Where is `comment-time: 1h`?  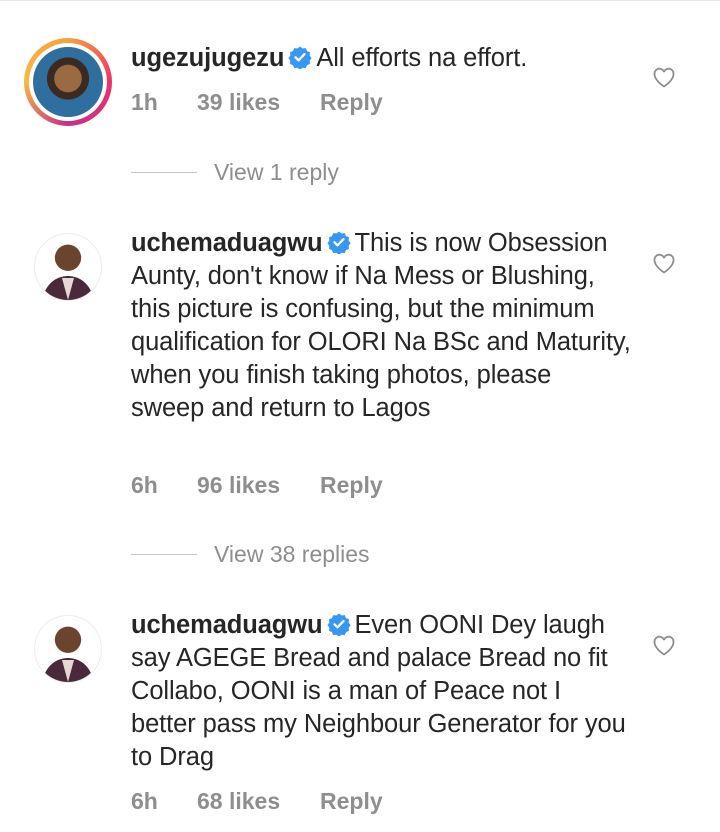
comment-time: 1h is located at coordinates (144, 102).